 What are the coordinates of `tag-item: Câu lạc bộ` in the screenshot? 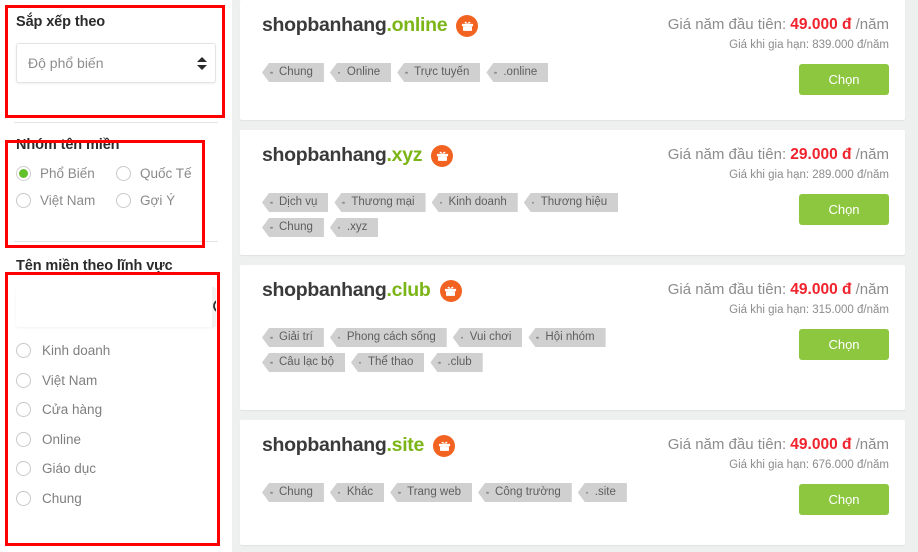 It's located at (303, 362).